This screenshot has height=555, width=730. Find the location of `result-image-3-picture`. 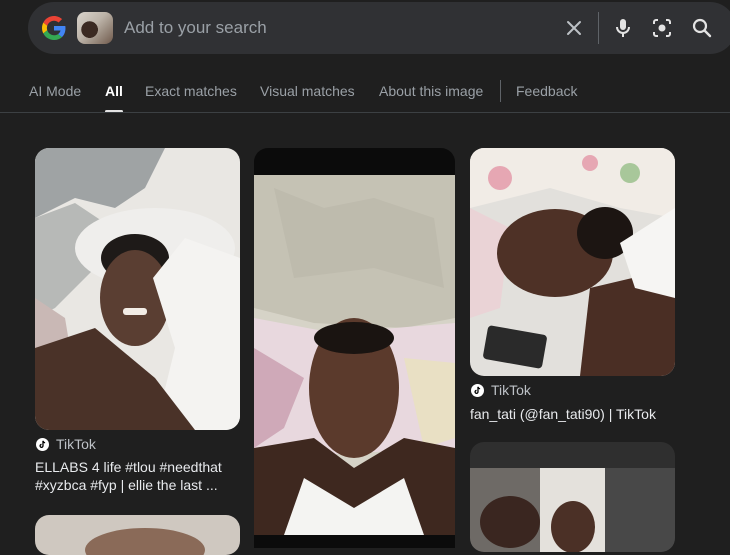

result-image-3-picture is located at coordinates (137, 535).